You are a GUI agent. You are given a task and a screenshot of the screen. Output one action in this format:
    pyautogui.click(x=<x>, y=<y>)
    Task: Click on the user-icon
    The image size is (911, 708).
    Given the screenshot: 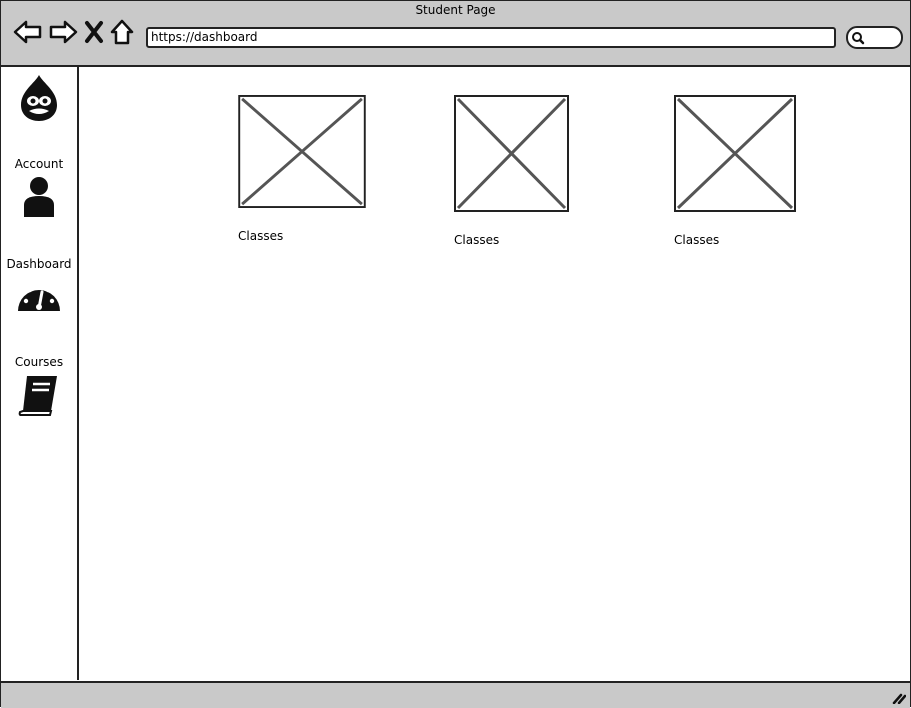 What is the action you would take?
    pyautogui.click(x=39, y=197)
    